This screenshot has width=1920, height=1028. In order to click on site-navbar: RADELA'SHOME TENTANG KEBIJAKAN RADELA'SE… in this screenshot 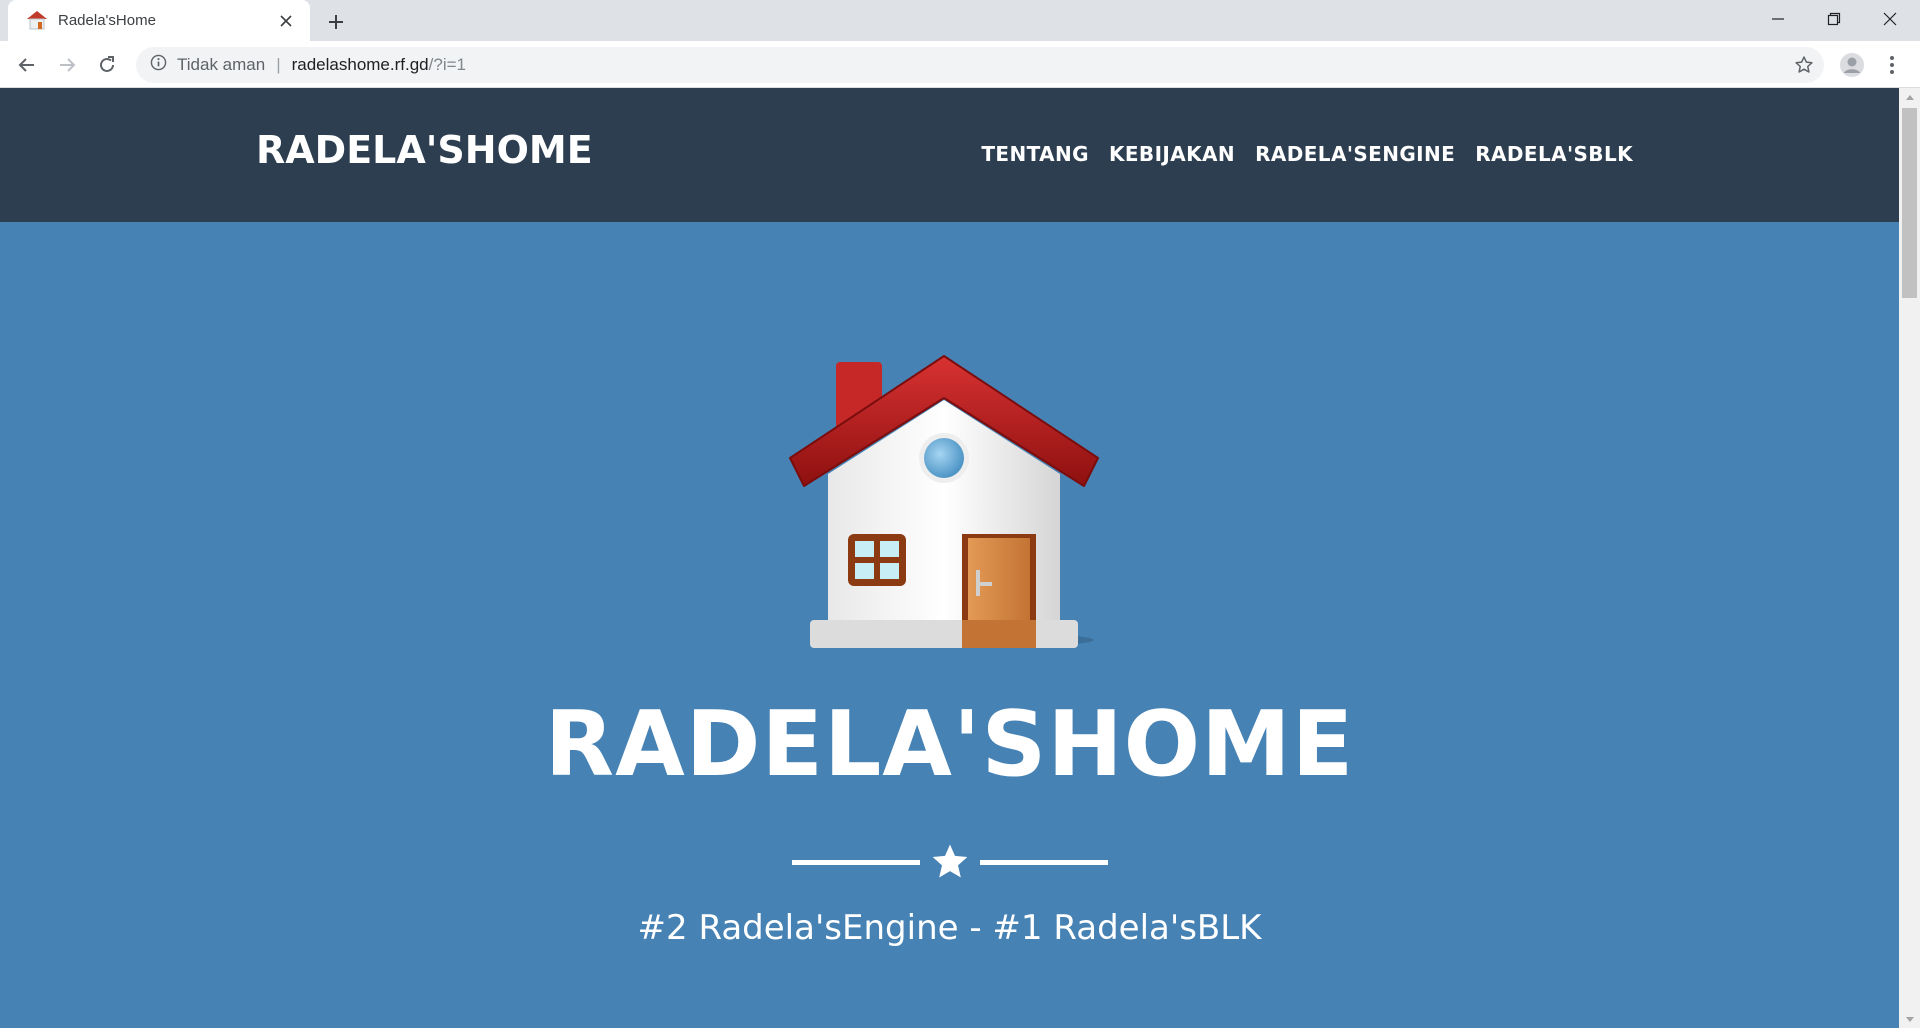, I will do `click(949, 155)`.